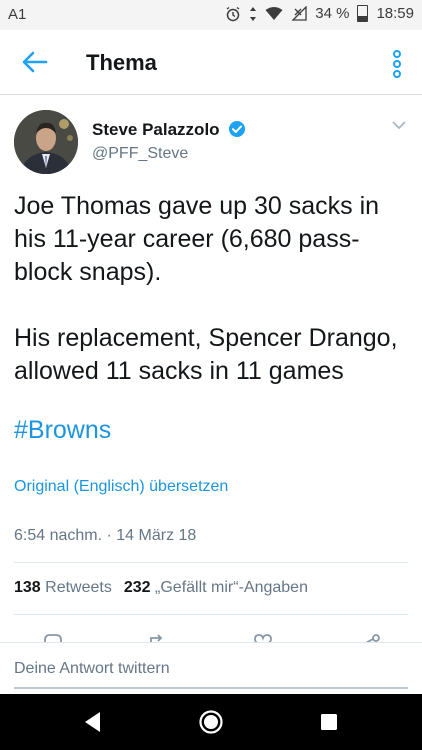  I want to click on reply-input: Deine Antwort twittern, so click(92, 669).